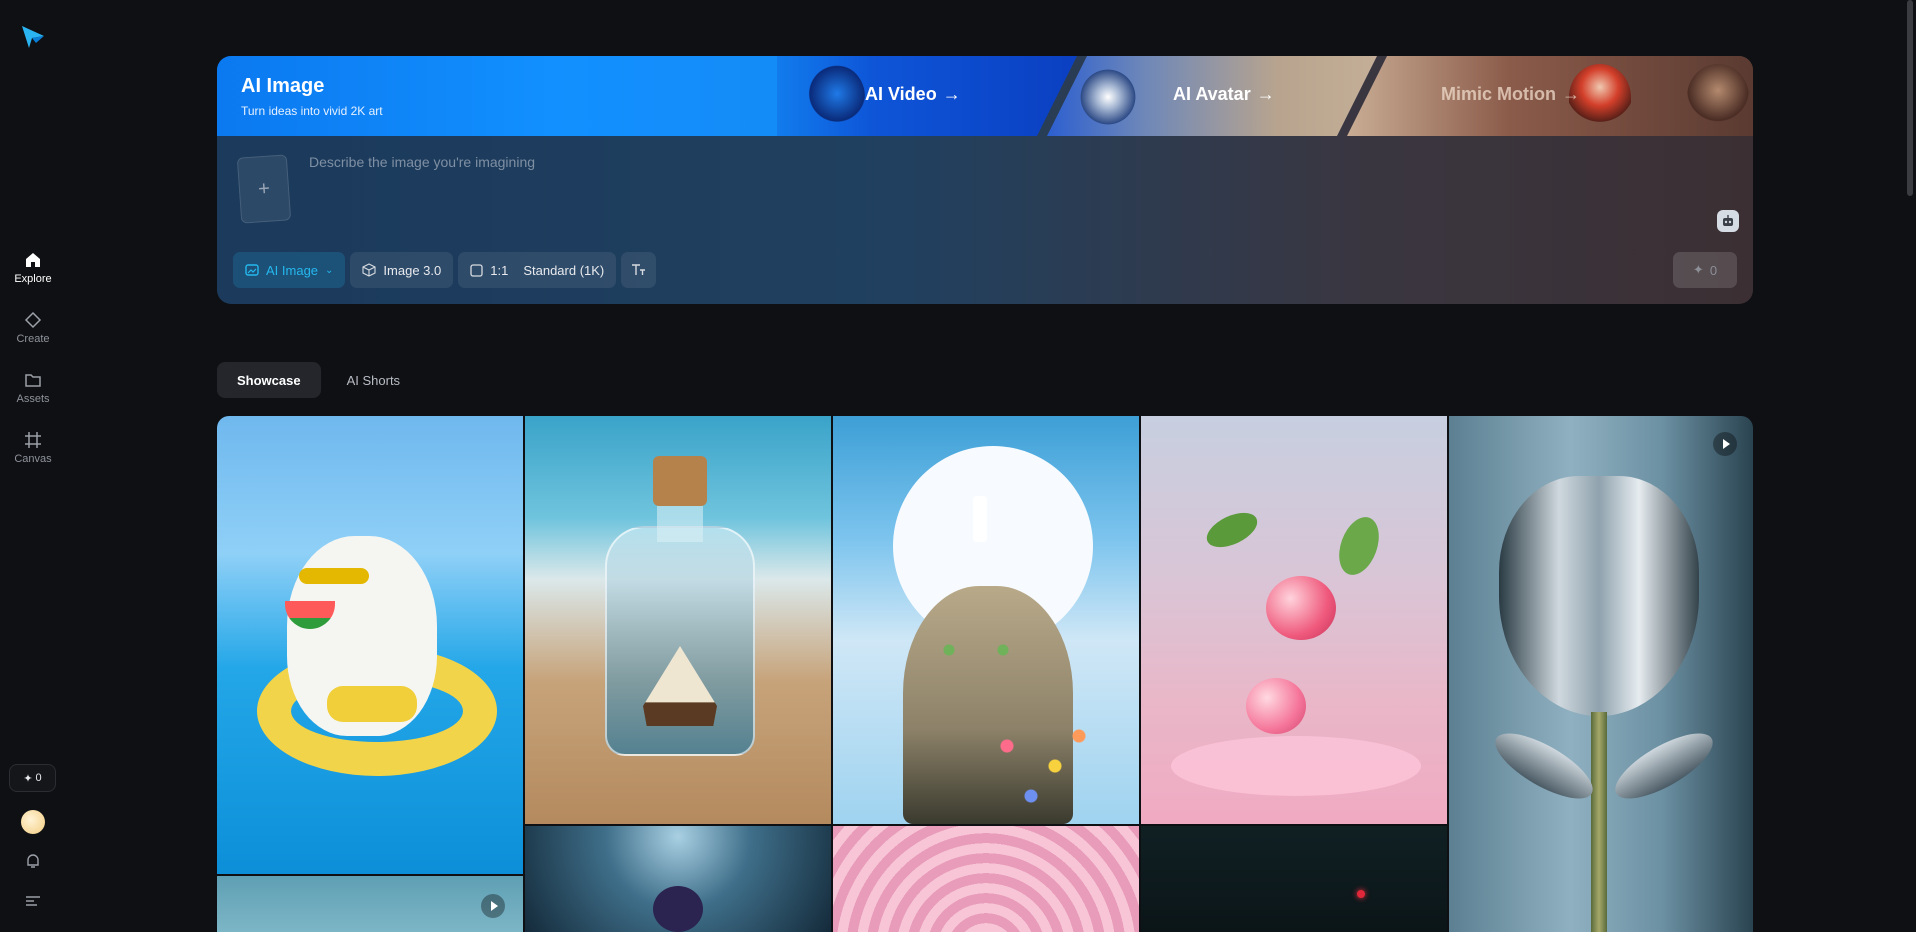  Describe the element at coordinates (959, 162) in the screenshot. I see `prompt-input` at that location.